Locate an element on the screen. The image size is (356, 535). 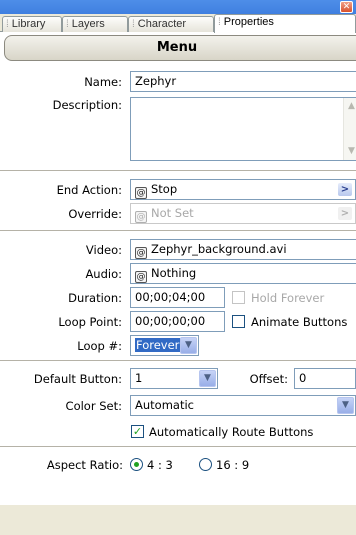
loop-point-field: 00;00;00;00 is located at coordinates (177, 321).